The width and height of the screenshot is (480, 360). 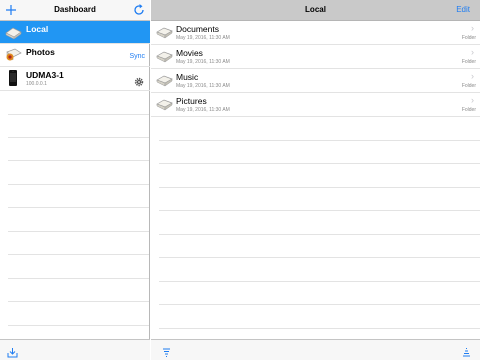 I want to click on download-tray-icon, so click(x=12, y=351).